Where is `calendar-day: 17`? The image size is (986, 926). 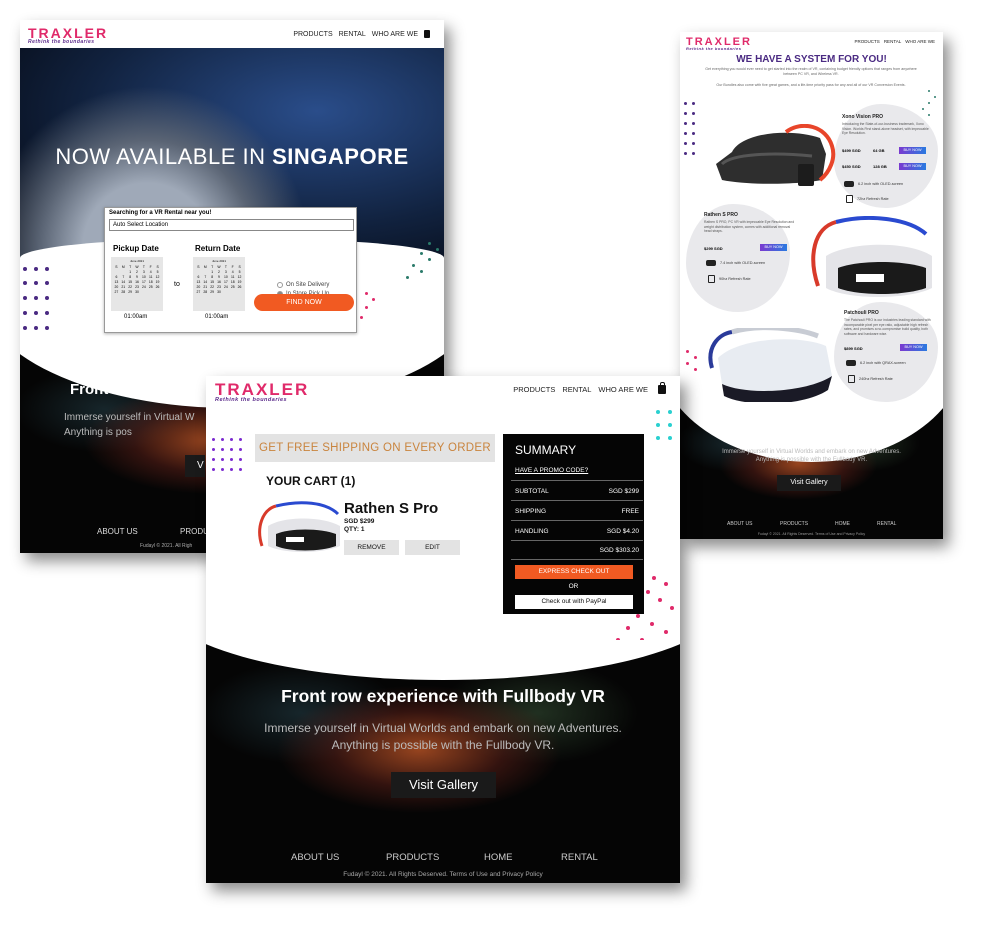 calendar-day: 17 is located at coordinates (225, 282).